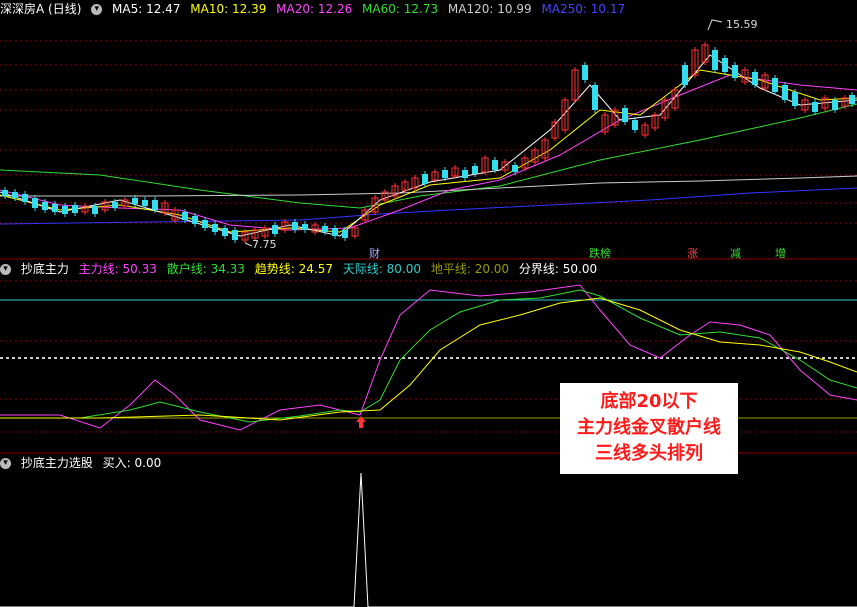 This screenshot has height=607, width=857. What do you see at coordinates (692, 253) in the screenshot?
I see `marker-rise: 涨` at bounding box center [692, 253].